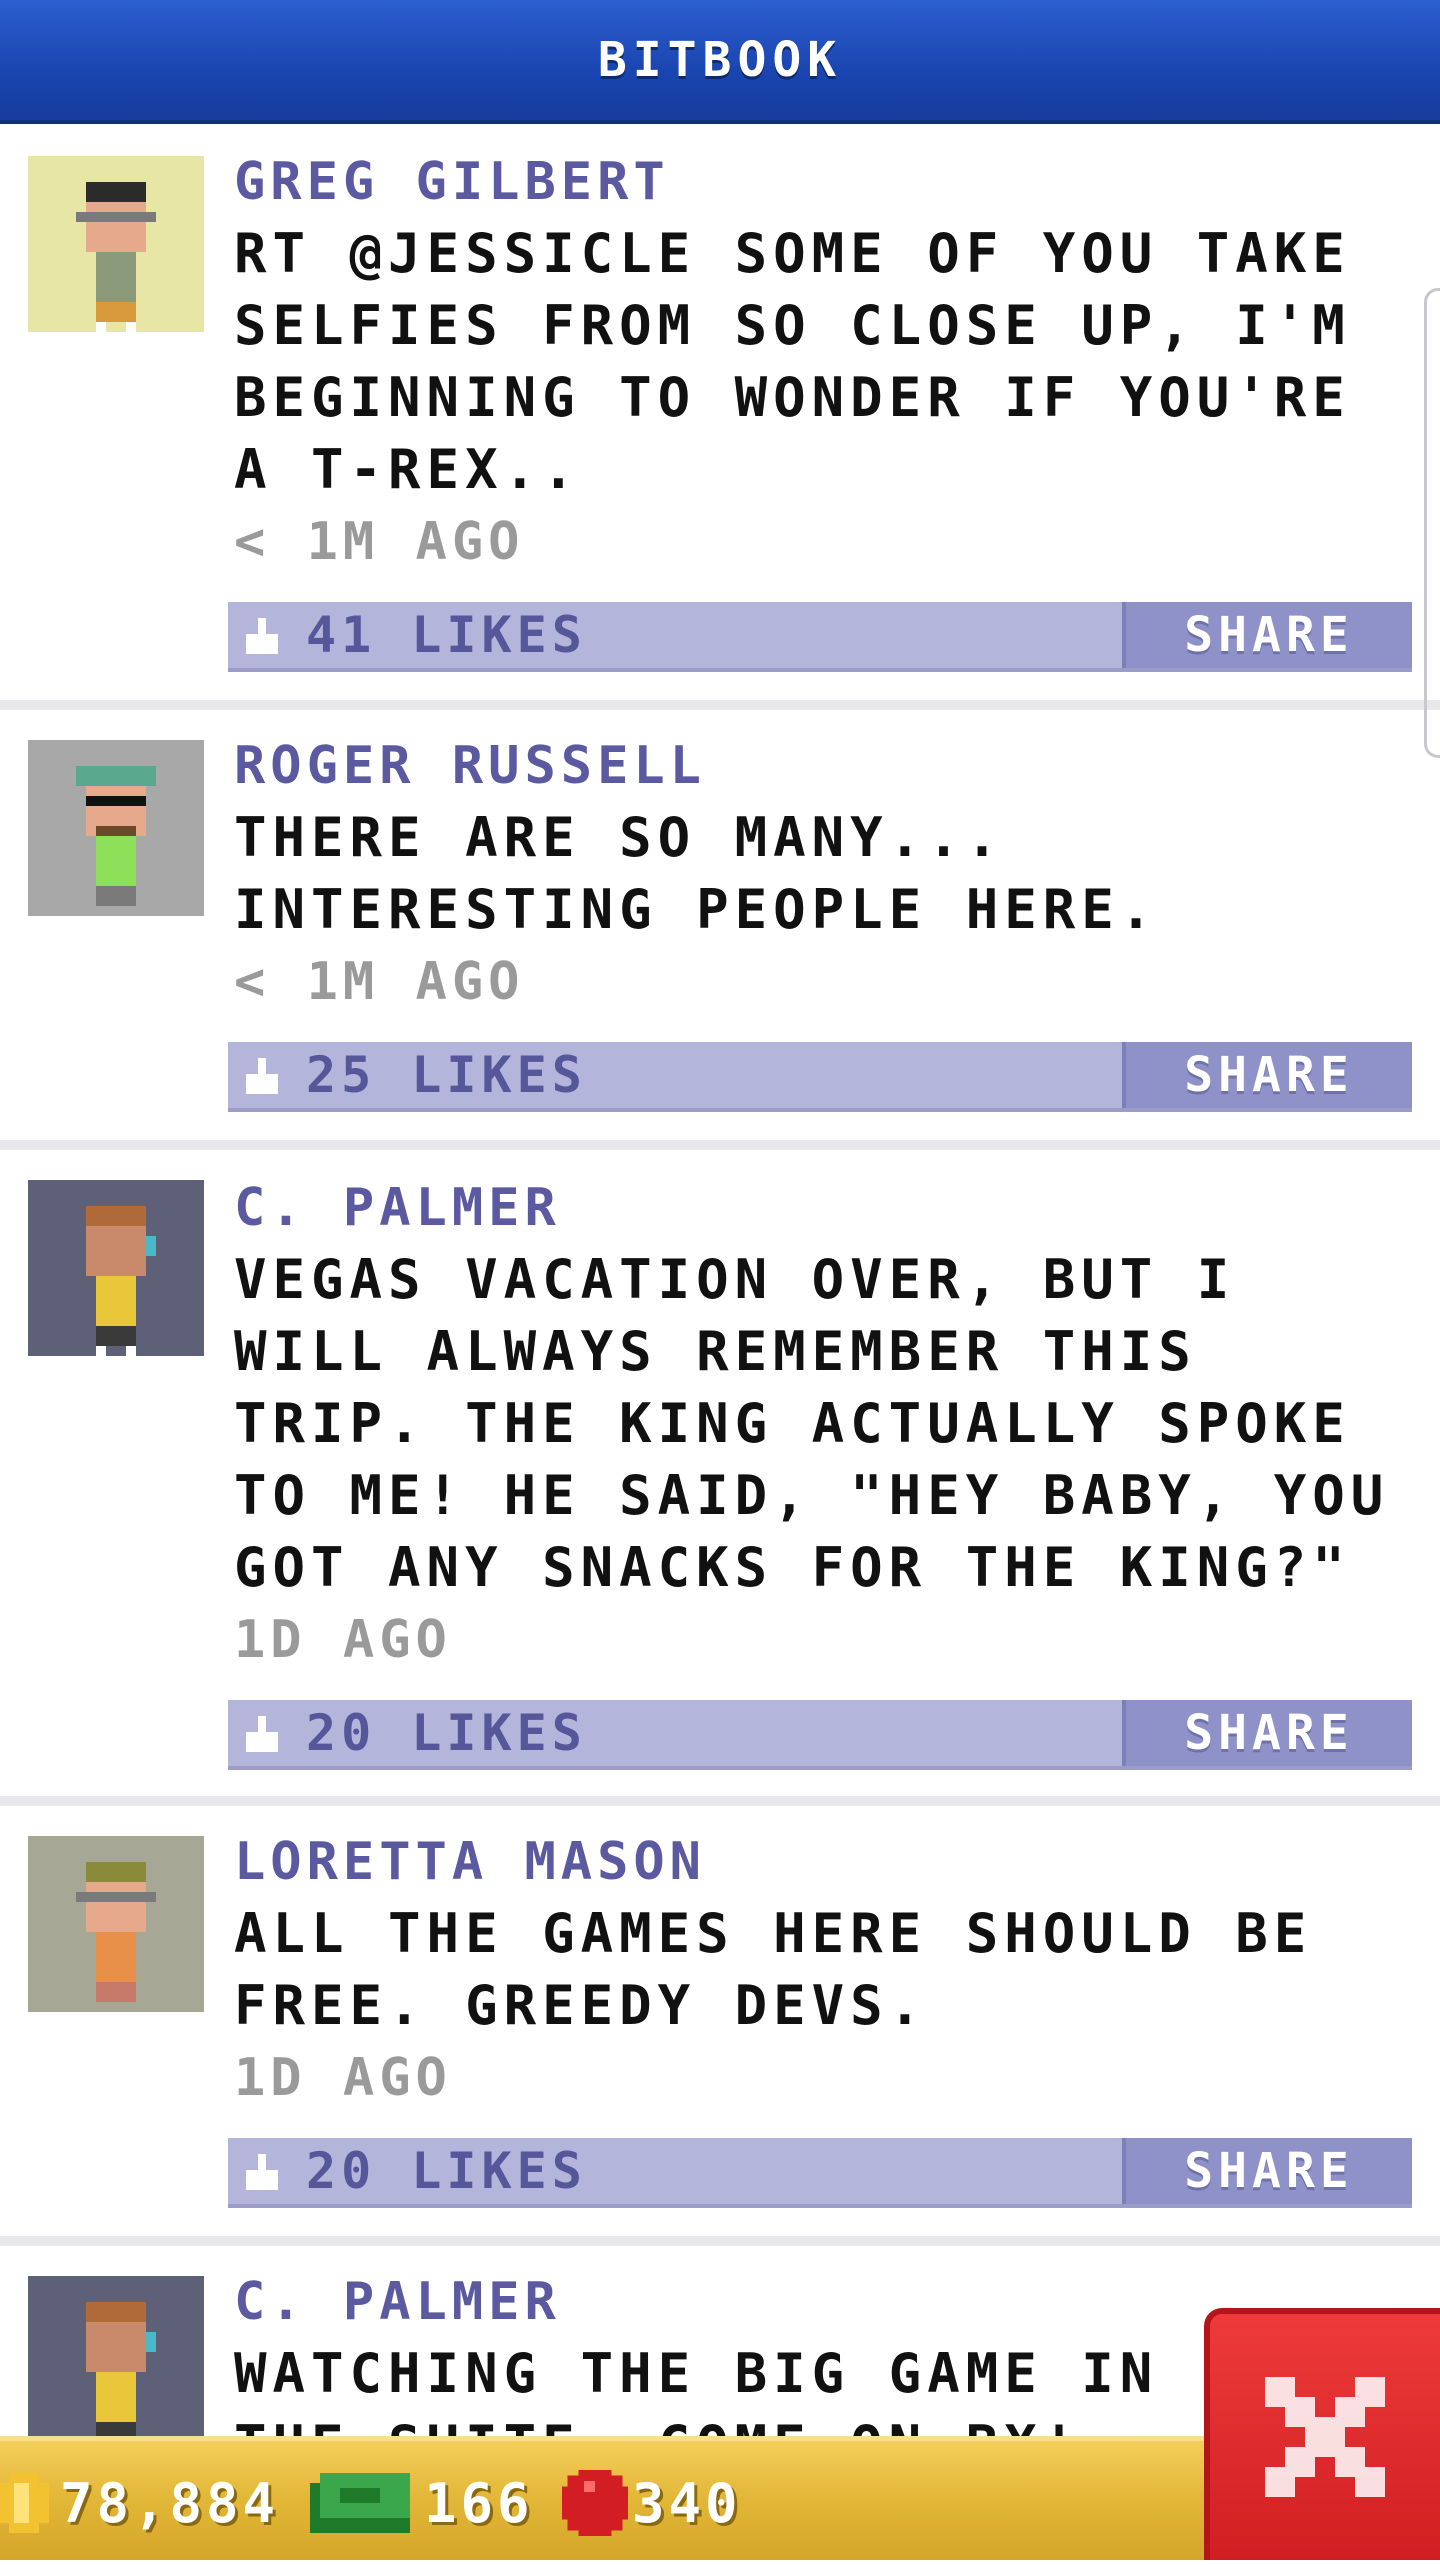  Describe the element at coordinates (452, 182) in the screenshot. I see `post-author: GREG GILBERT` at that location.